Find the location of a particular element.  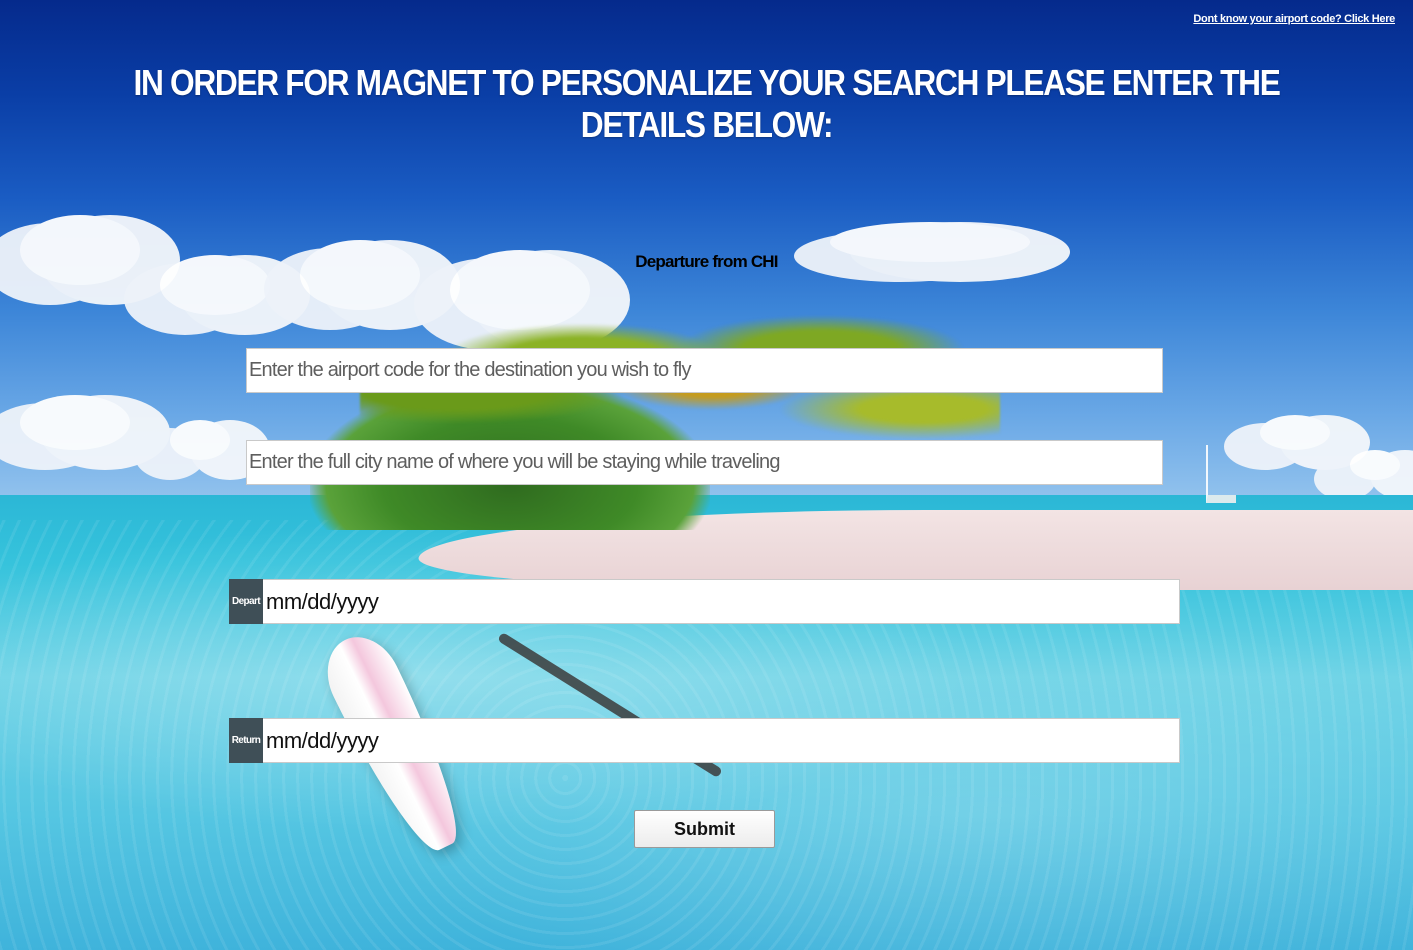

return-label: Return is located at coordinates (246, 740).